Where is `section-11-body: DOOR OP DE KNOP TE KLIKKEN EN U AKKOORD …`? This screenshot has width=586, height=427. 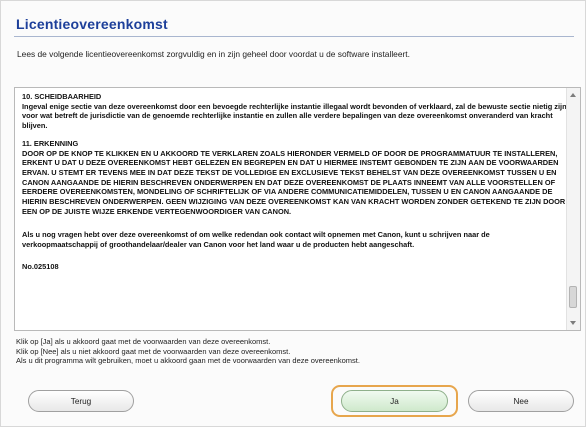 section-11-body: DOOR OP DE KNOP TE KLIKKEN EN U AKKOORD … is located at coordinates (294, 182).